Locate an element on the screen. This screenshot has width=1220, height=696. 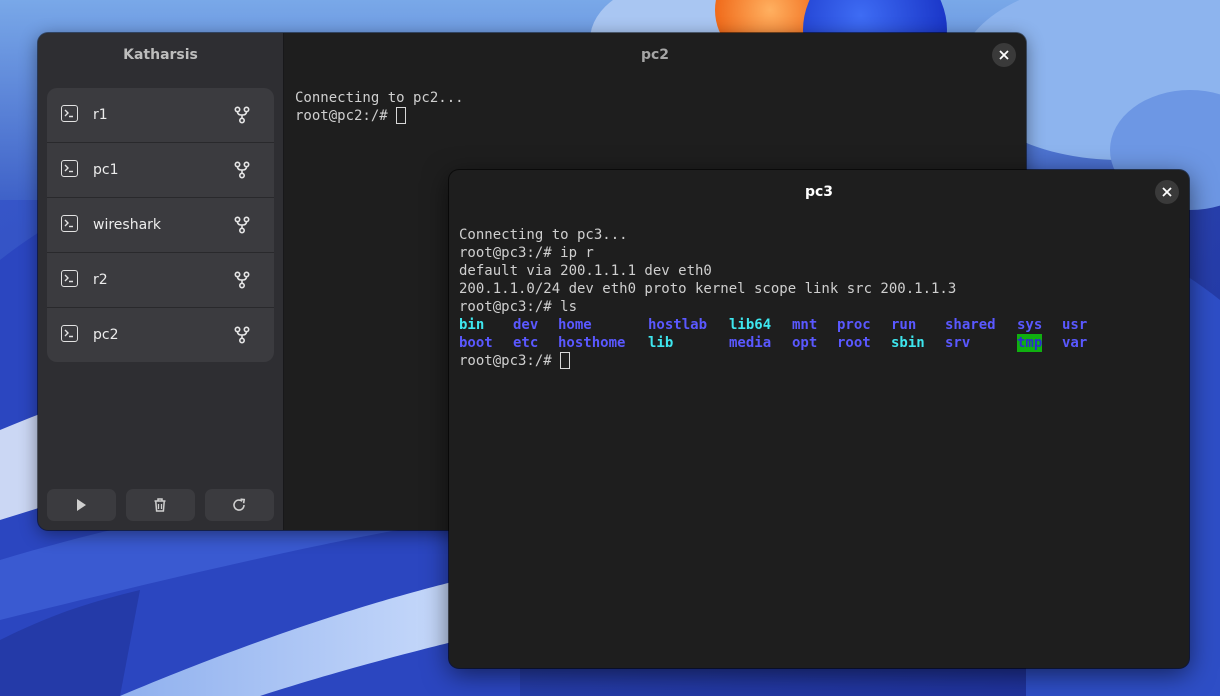
ls-entry-hostlab: hostlab is located at coordinates (678, 325).